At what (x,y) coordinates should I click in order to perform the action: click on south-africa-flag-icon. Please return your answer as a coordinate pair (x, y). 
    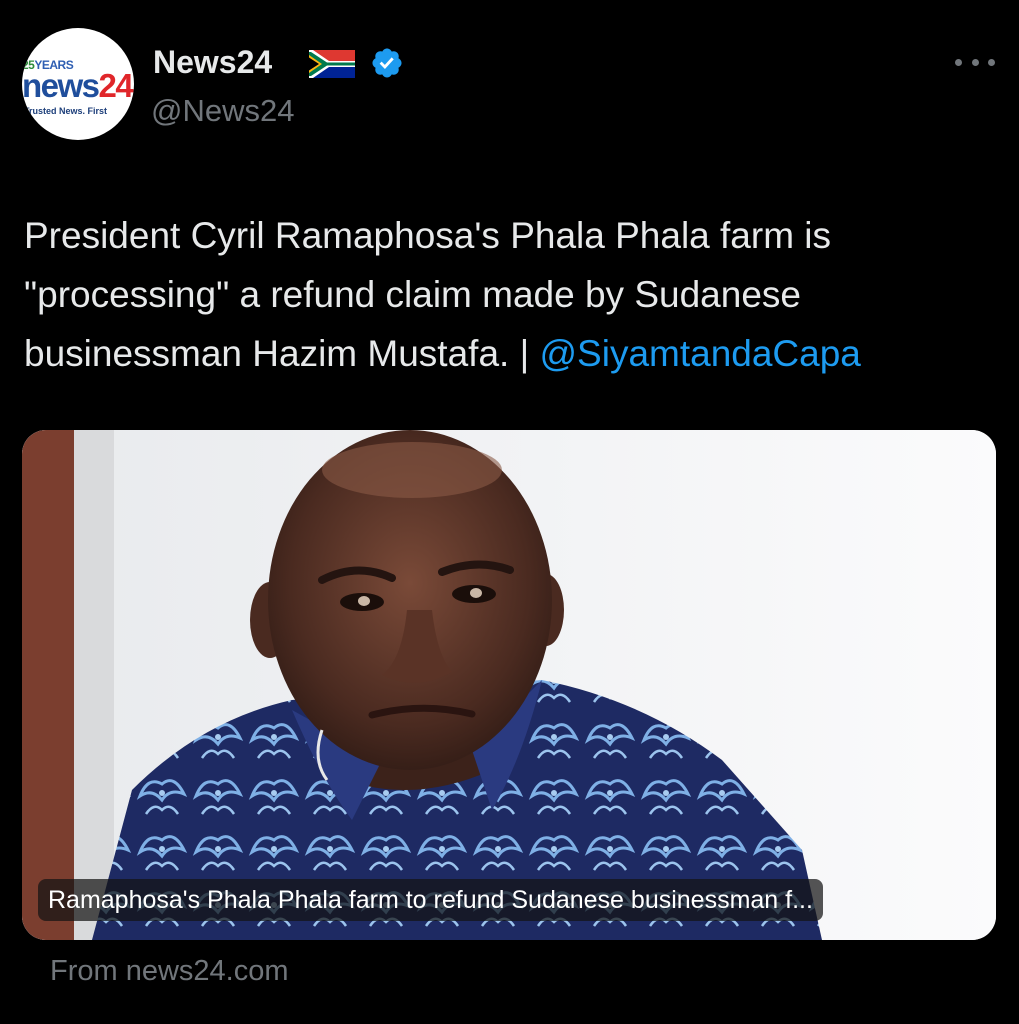
    Looking at the image, I should click on (332, 64).